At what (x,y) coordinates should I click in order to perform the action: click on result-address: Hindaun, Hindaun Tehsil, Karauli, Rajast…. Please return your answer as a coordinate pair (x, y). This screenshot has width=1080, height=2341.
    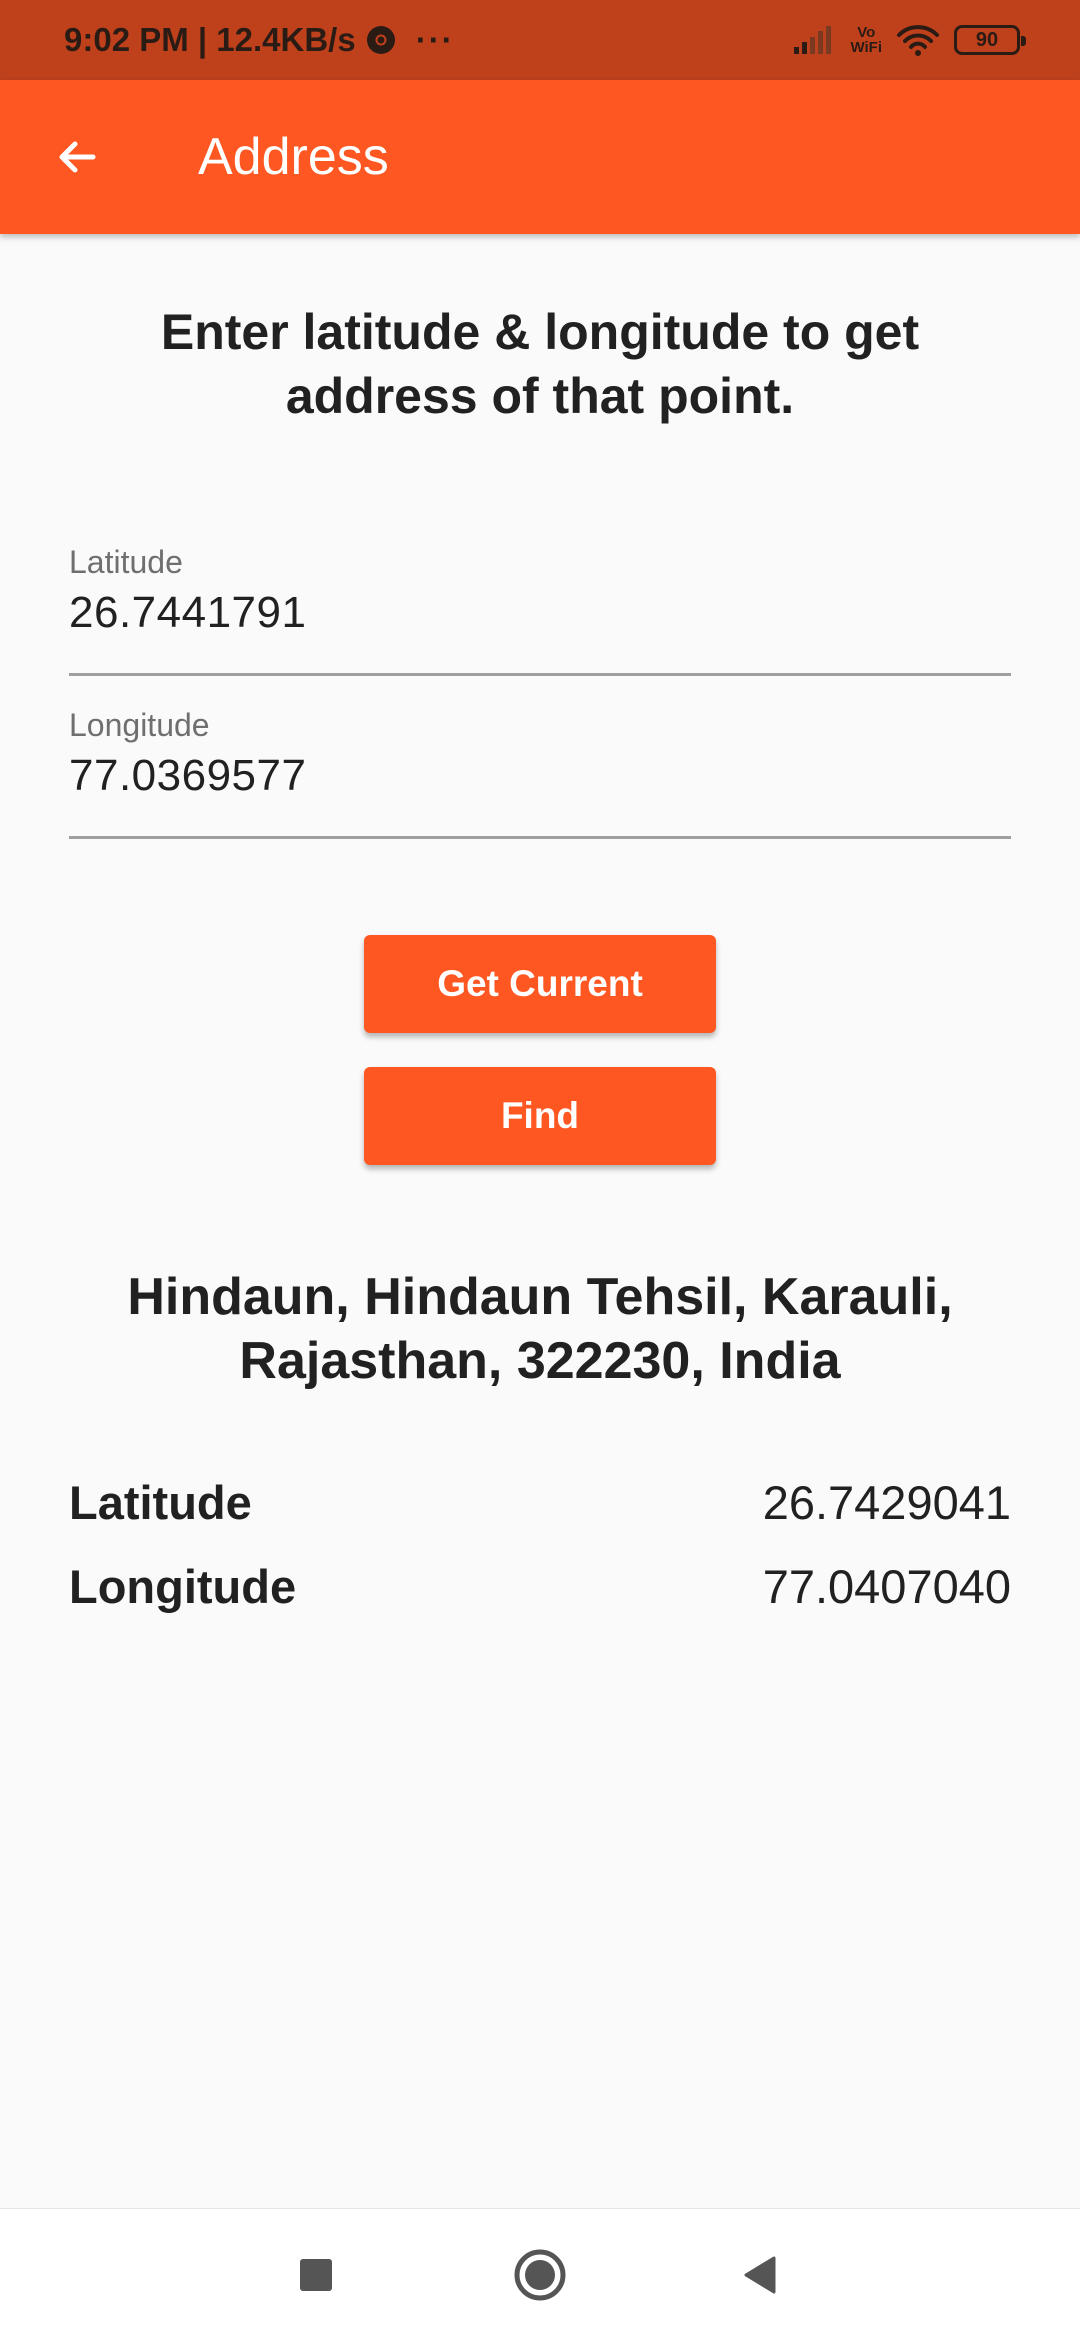
    Looking at the image, I should click on (540, 1329).